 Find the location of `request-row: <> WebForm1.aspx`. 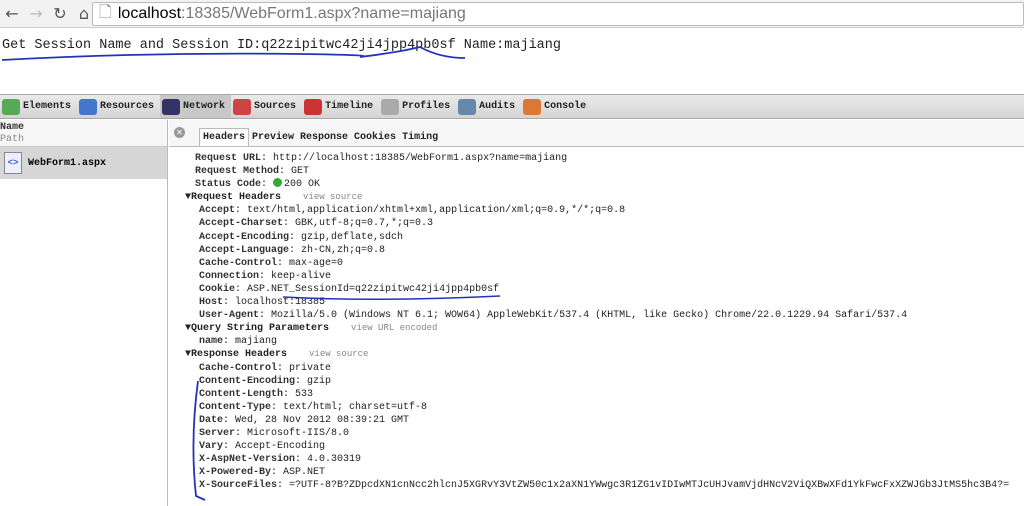

request-row: <> WebForm1.aspx is located at coordinates (83, 163).